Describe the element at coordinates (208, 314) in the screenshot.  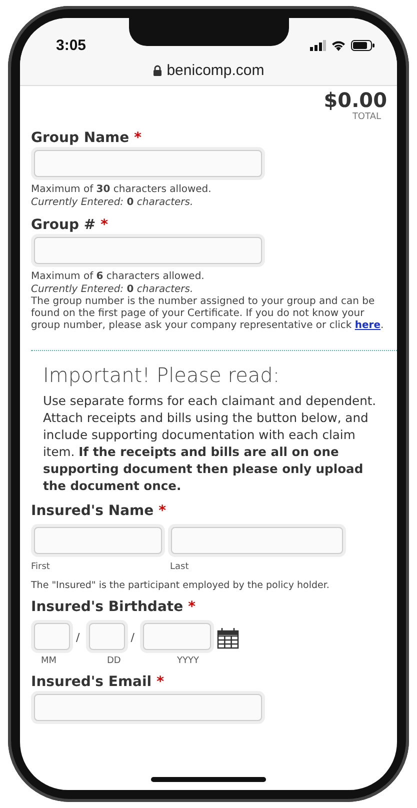
I see `help-text: The group number is the number assigned to your group and can be found on the first page of your Certificate. If you do not know your group number, please ask your company representative or click here.` at that location.